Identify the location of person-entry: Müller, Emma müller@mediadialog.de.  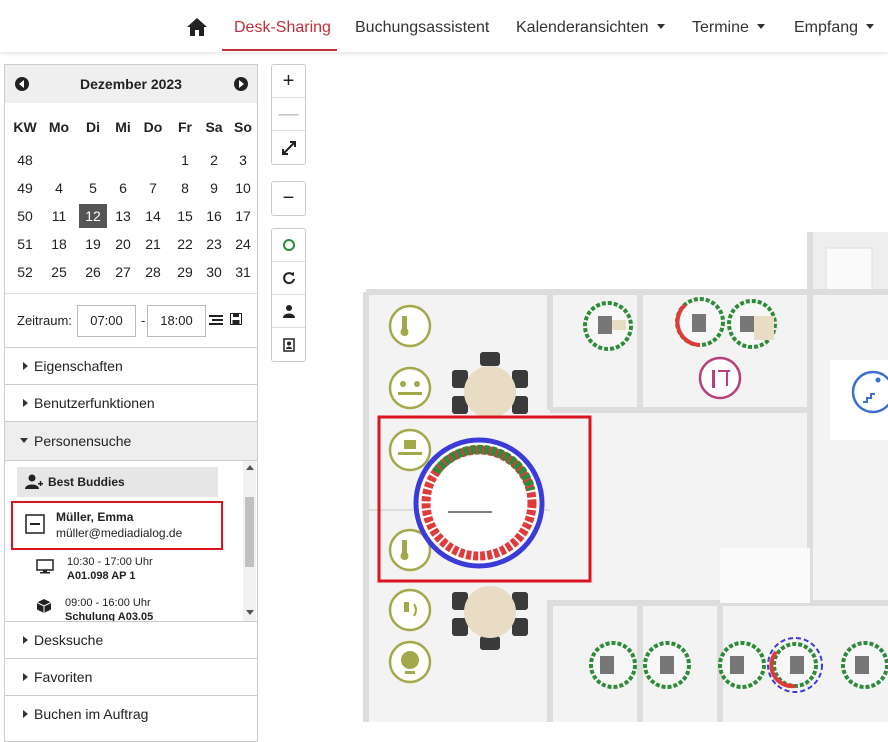
(117, 525).